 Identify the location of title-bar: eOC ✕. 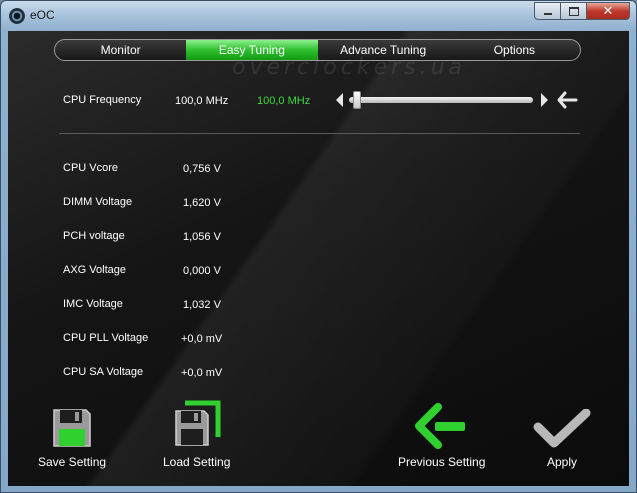
(318, 16).